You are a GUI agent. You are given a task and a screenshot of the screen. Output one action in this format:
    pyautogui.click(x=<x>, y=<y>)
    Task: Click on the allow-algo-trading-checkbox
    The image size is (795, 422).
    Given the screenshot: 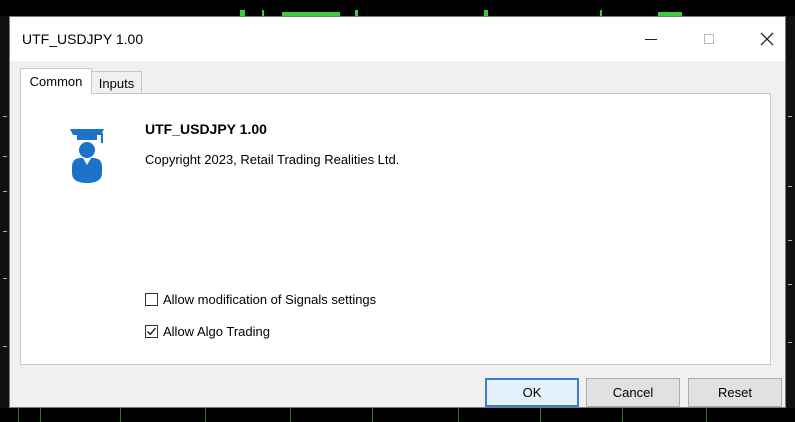 What is the action you would take?
    pyautogui.click(x=151, y=331)
    